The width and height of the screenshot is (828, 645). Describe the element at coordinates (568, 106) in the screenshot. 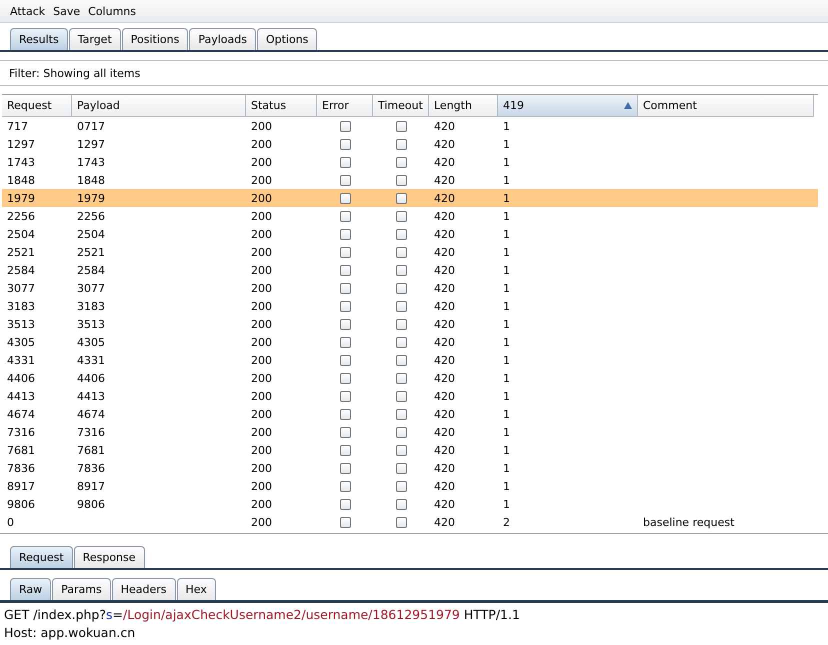

I see `column-header: 419` at that location.